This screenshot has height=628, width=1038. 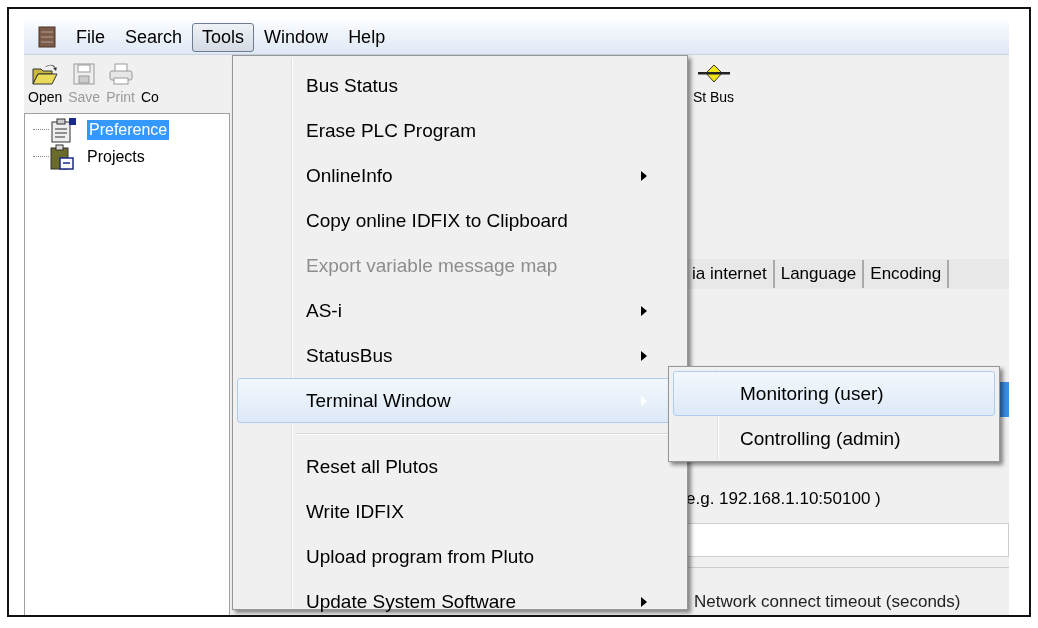 What do you see at coordinates (63, 129) in the screenshot?
I see `settings-clipboard-icon` at bounding box center [63, 129].